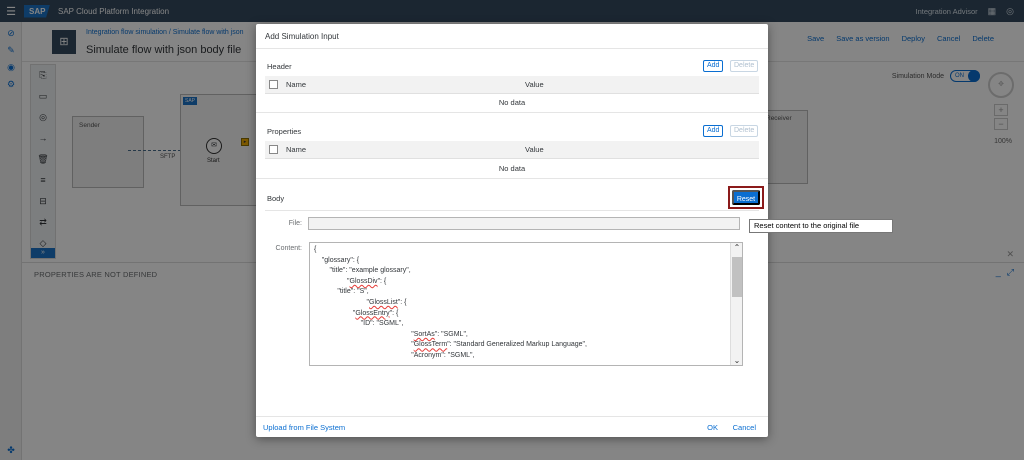  I want to click on properties-divider, so click(512, 178).